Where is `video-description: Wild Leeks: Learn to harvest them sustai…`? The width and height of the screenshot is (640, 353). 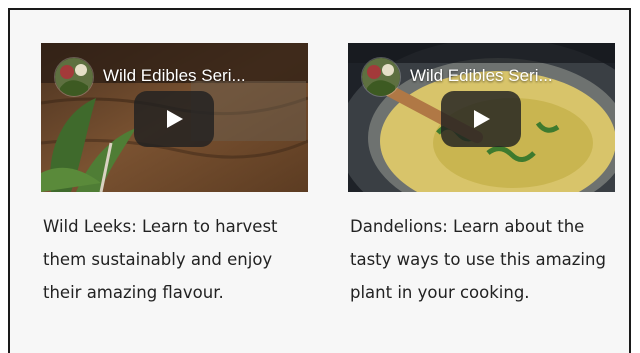 video-description: Wild Leeks: Learn to harvest them sustai… is located at coordinates (160, 259).